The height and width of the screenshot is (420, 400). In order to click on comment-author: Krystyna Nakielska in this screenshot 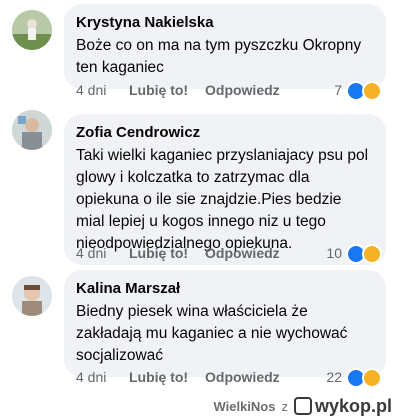, I will do `click(225, 23)`.